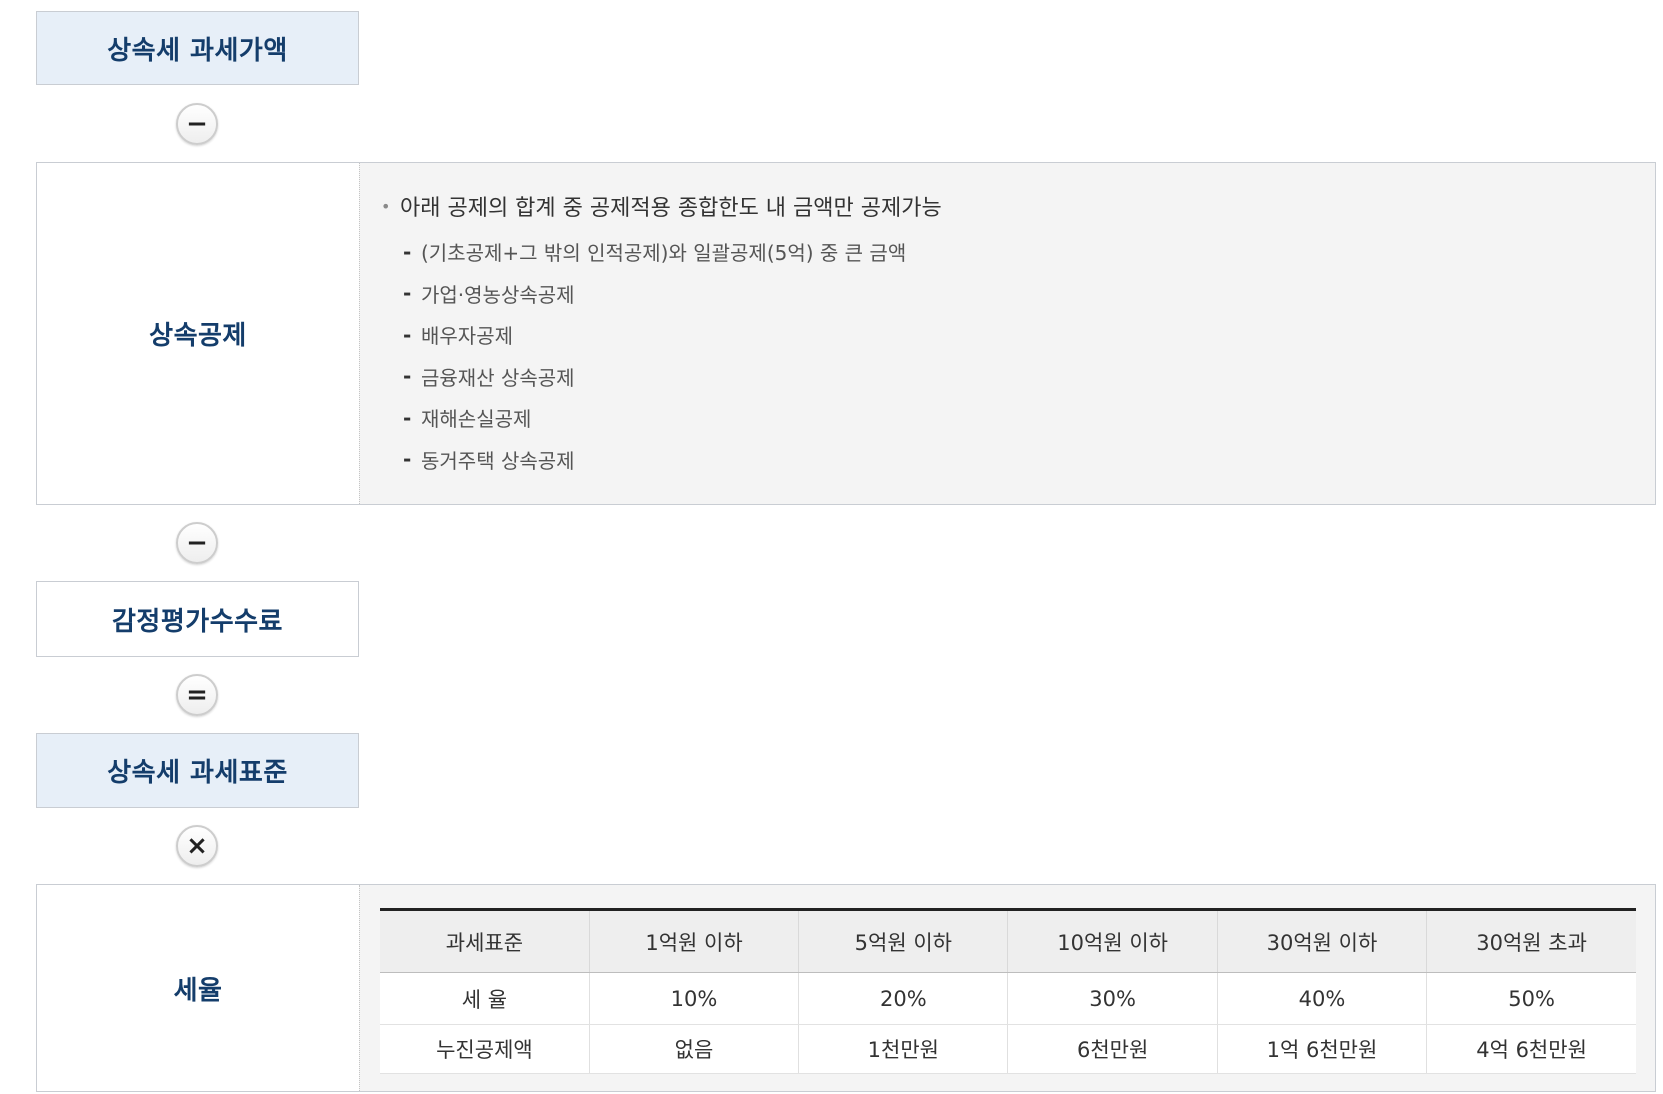  What do you see at coordinates (1531, 1049) in the screenshot?
I see `table-cell: 4억 6천만원` at bounding box center [1531, 1049].